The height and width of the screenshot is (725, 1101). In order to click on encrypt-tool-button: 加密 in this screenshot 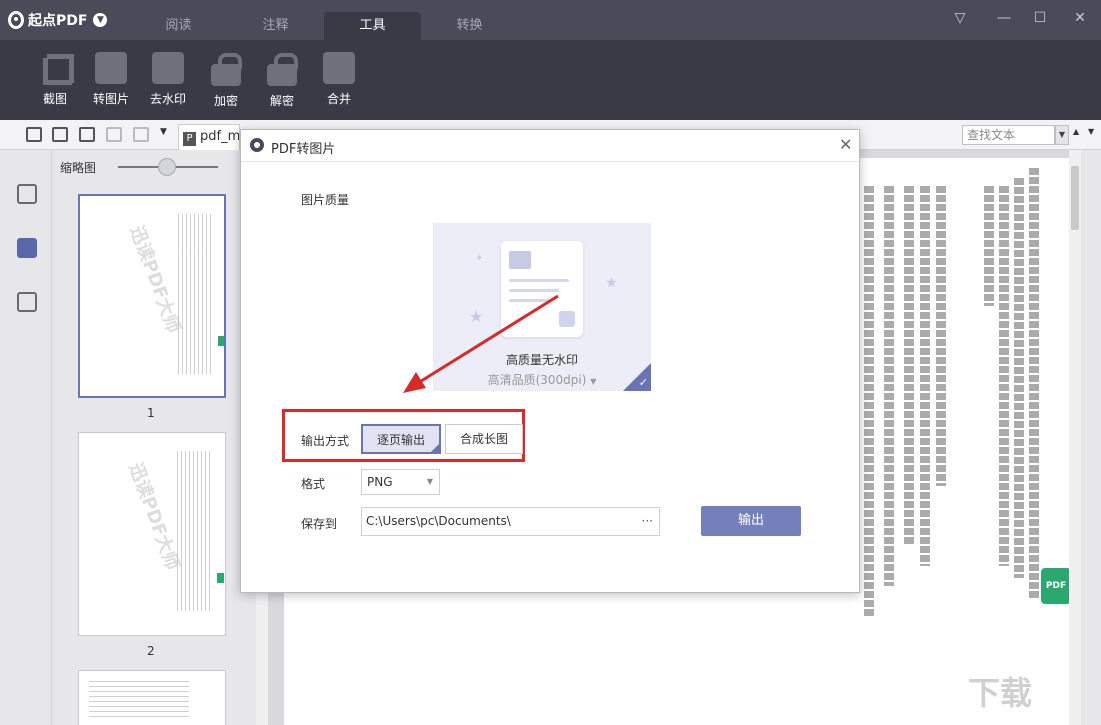, I will do `click(226, 80)`.